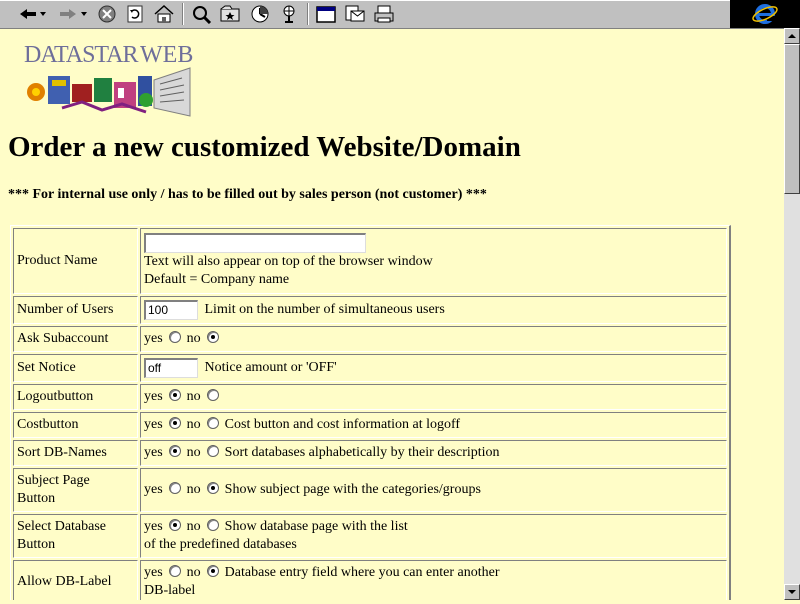 This screenshot has height=604, width=800. What do you see at coordinates (212, 570) in the screenshot?
I see `allow-label-no-radio` at bounding box center [212, 570].